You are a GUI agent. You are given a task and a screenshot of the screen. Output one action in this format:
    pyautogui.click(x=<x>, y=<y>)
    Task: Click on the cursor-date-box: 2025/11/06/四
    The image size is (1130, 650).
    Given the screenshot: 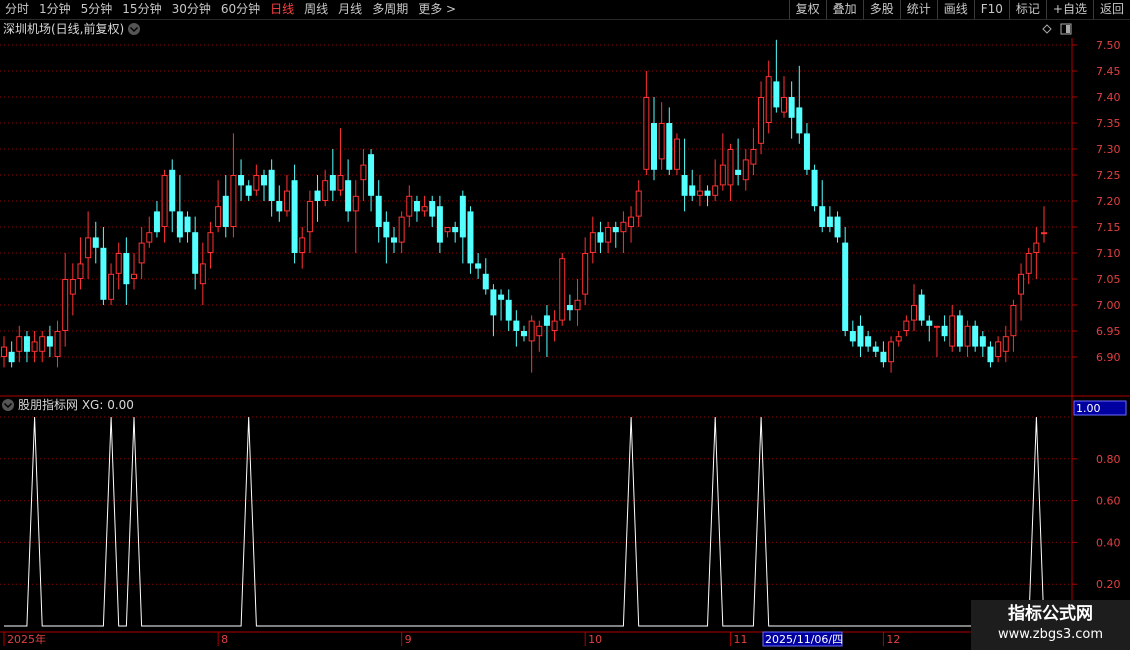 What is the action you would take?
    pyautogui.click(x=802, y=639)
    